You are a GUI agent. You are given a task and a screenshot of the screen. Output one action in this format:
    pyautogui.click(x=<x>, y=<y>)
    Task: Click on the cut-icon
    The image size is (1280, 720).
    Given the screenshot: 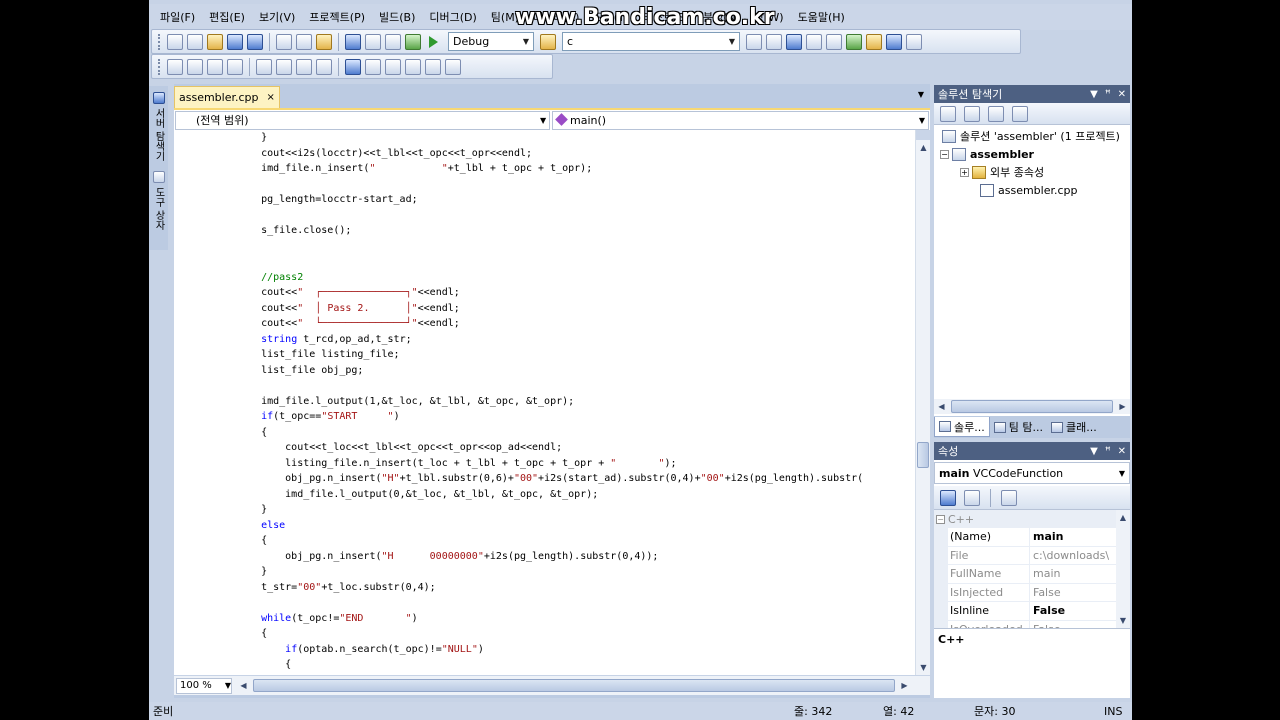 What is the action you would take?
    pyautogui.click(x=284, y=41)
    